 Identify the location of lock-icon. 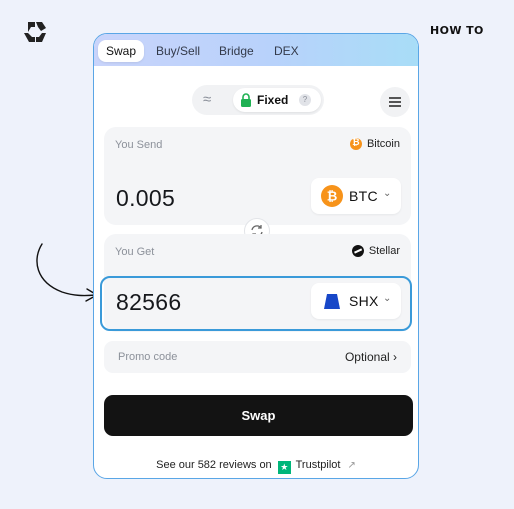
(246, 100).